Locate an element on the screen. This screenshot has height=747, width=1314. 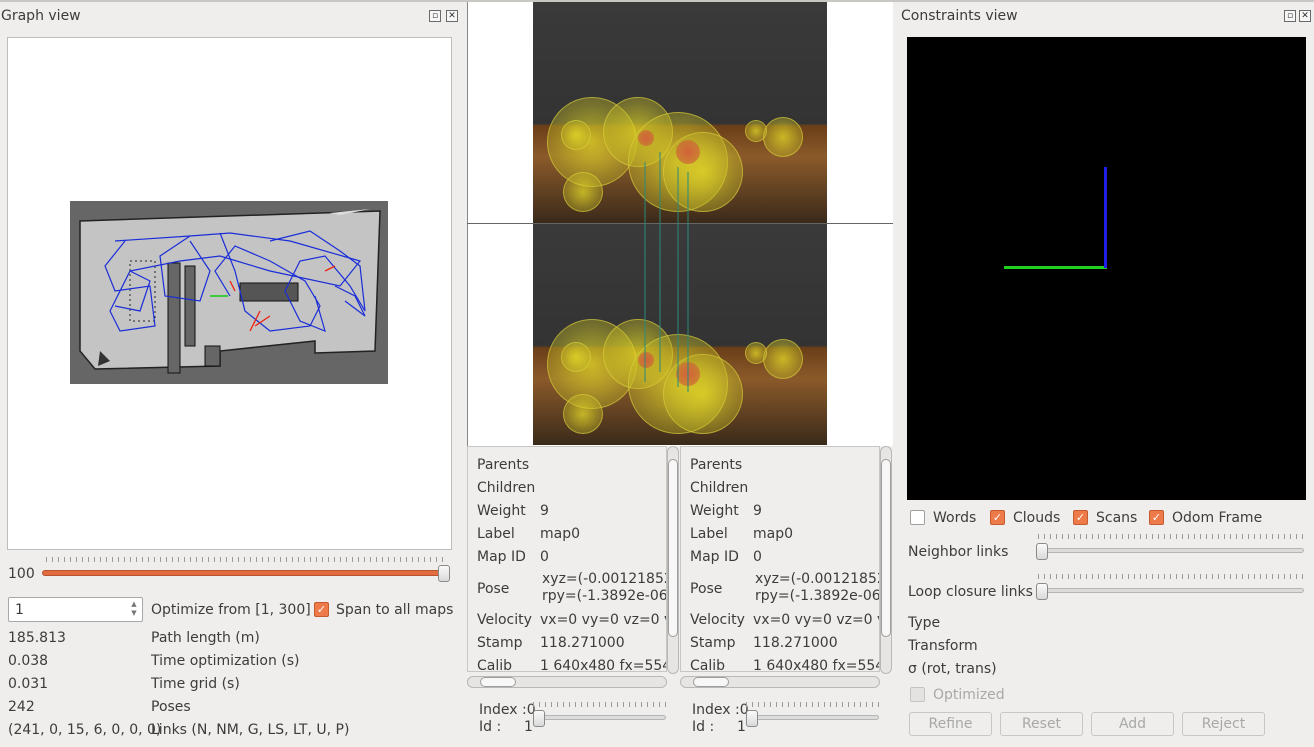
reject-button: Reject is located at coordinates (1223, 724).